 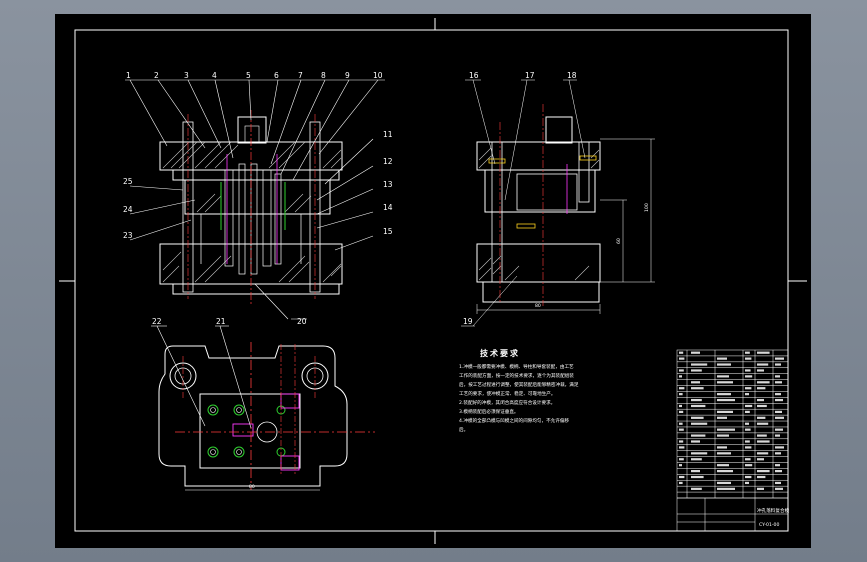 I want to click on part-label-8: 8, so click(x=323, y=75).